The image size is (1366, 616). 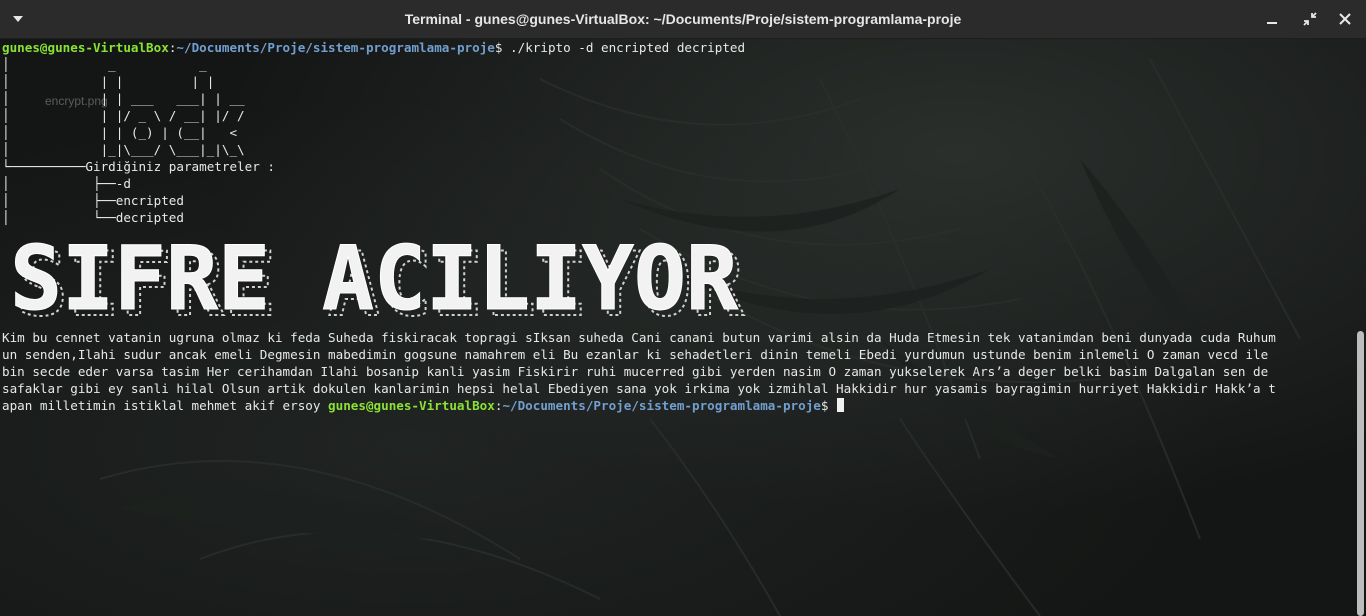 I want to click on prompt-symbol: $, so click(x=824, y=405).